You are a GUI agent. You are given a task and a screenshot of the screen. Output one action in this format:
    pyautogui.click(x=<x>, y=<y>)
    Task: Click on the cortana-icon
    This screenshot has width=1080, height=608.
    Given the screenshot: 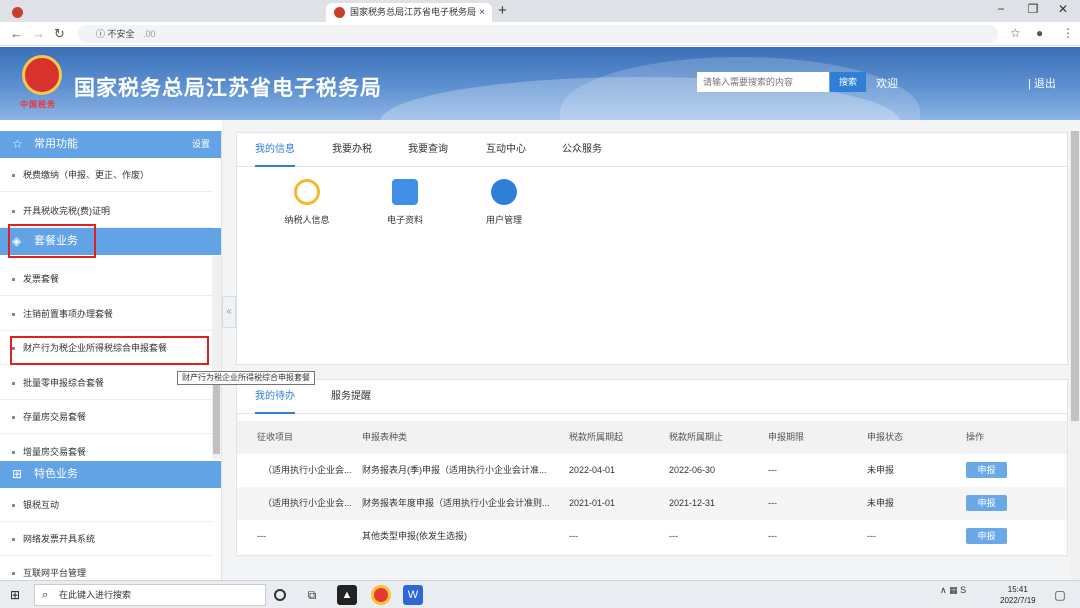 What is the action you would take?
    pyautogui.click(x=280, y=595)
    